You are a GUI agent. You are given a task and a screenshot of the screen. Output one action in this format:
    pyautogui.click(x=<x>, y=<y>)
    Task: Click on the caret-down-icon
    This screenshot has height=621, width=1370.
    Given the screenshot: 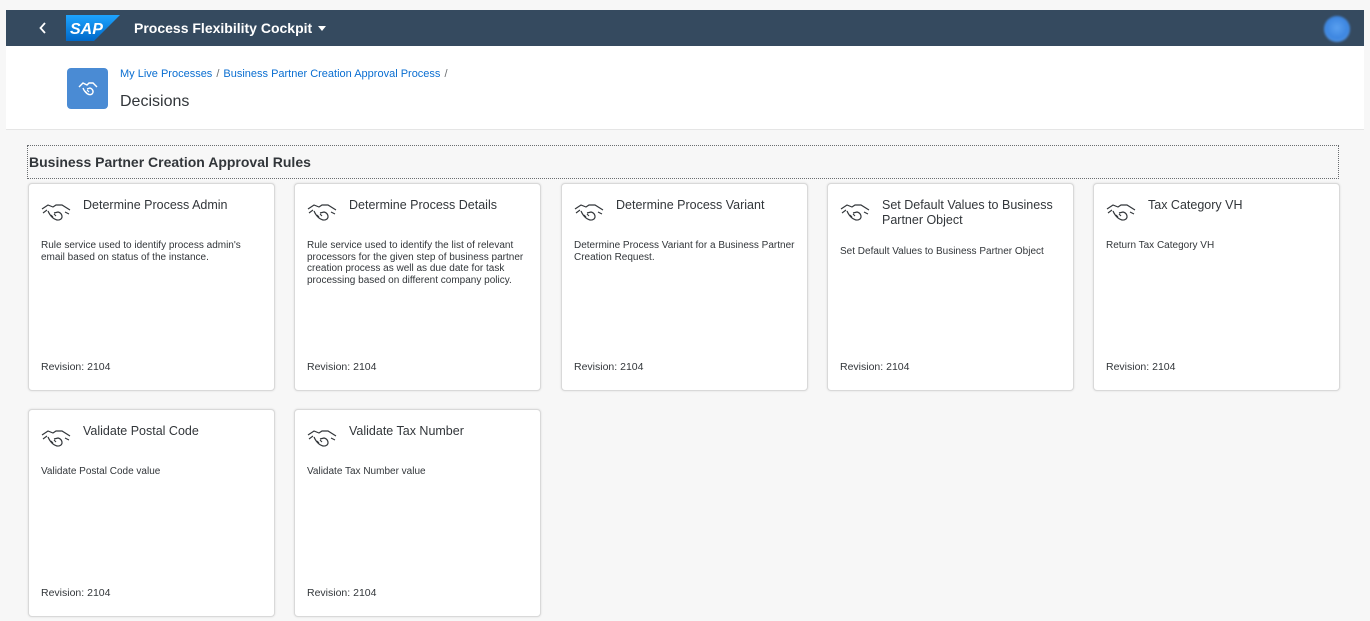 What is the action you would take?
    pyautogui.click(x=322, y=28)
    